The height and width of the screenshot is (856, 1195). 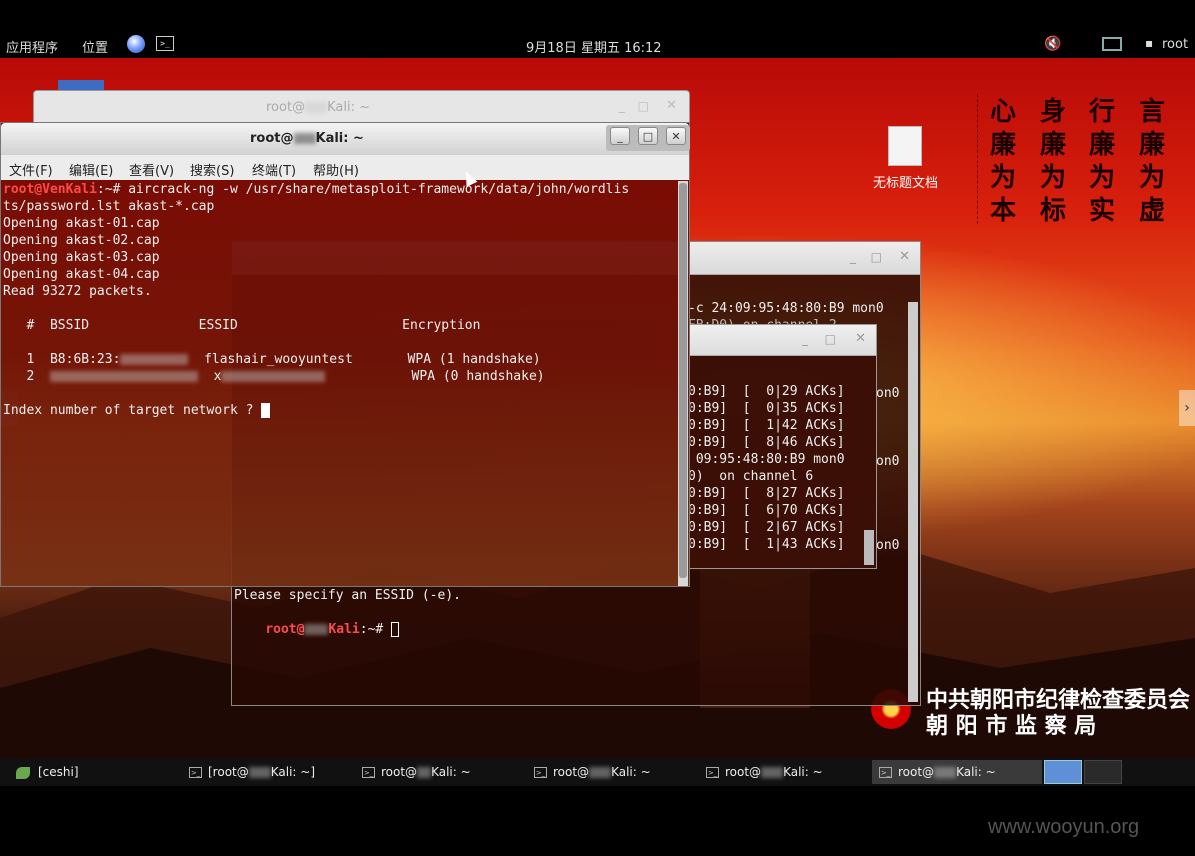 I want to click on task-terminal-5-active: >_ root@ Kali: ~, so click(x=937, y=772).